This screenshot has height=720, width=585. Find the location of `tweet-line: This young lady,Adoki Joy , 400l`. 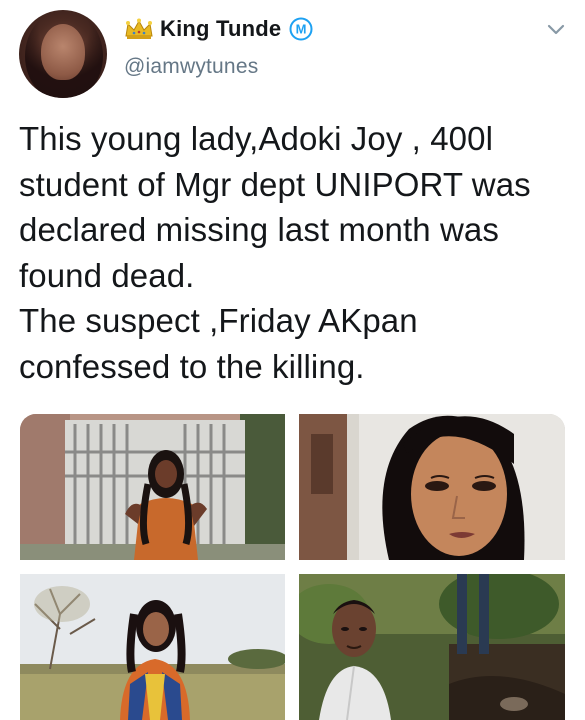

tweet-line: This young lady,Adoki Joy , 400l is located at coordinates (256, 138).